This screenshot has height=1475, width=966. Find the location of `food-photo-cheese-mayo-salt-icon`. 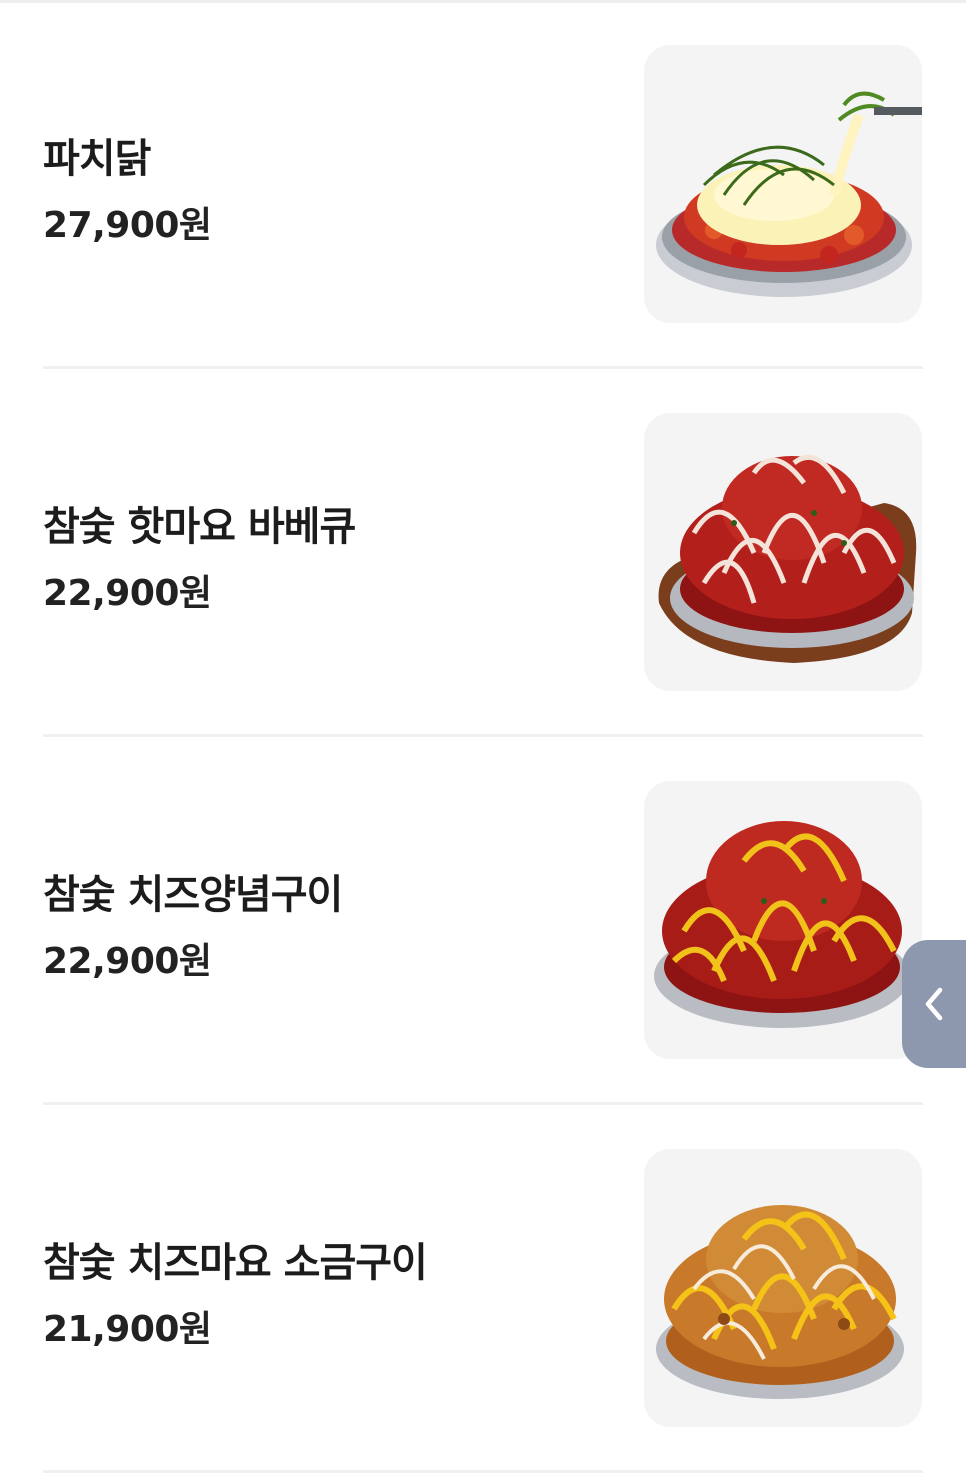

food-photo-cheese-mayo-salt-icon is located at coordinates (780, 1302).